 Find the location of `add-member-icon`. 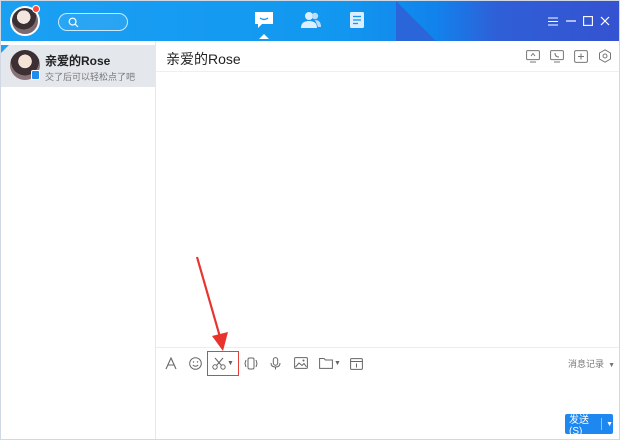

add-member-icon is located at coordinates (581, 56).